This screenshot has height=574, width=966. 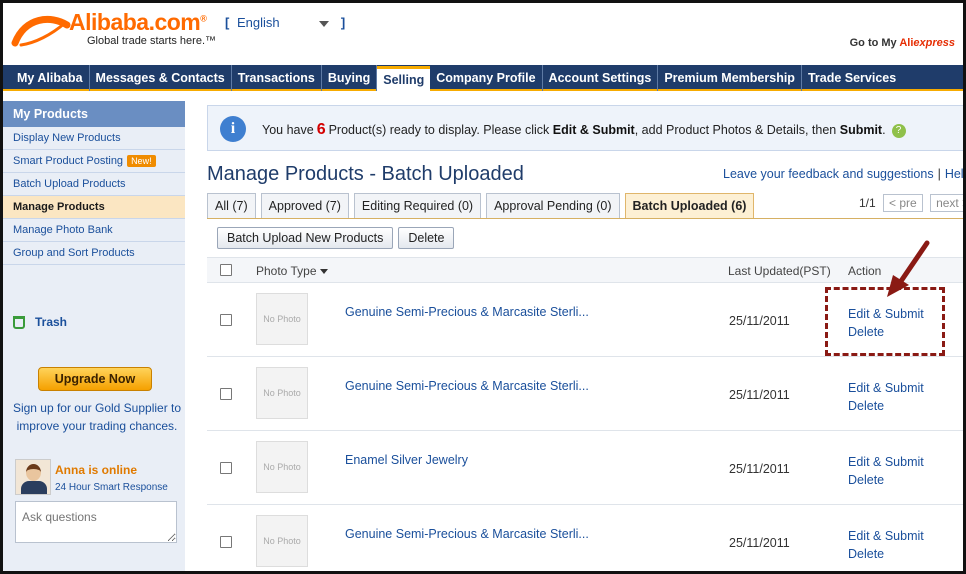 What do you see at coordinates (94, 161) in the screenshot?
I see `sidebar-item-smart-product-posting: Smart Product Posting New!` at bounding box center [94, 161].